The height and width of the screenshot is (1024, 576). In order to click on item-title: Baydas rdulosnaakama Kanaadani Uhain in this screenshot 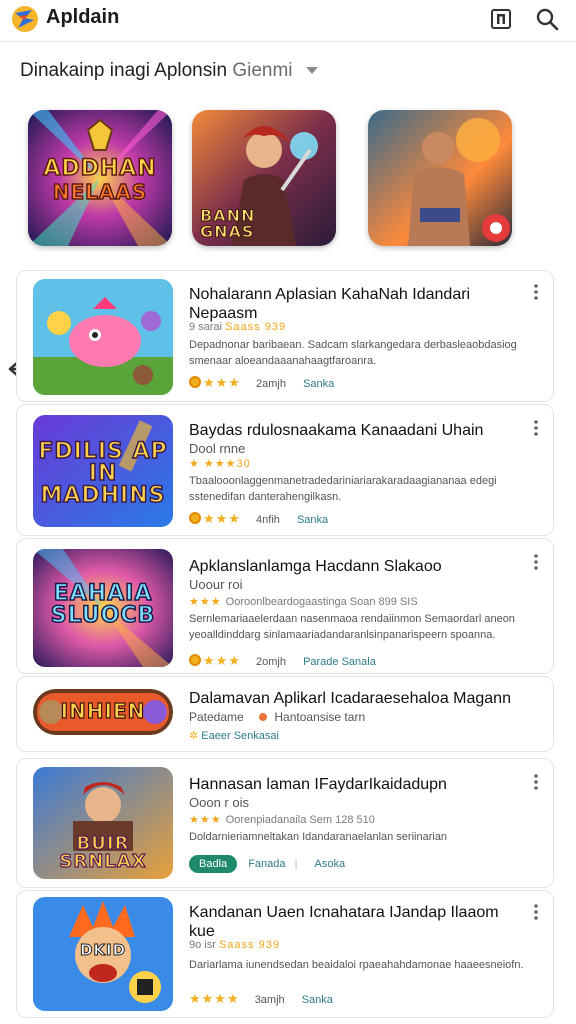, I will do `click(336, 430)`.